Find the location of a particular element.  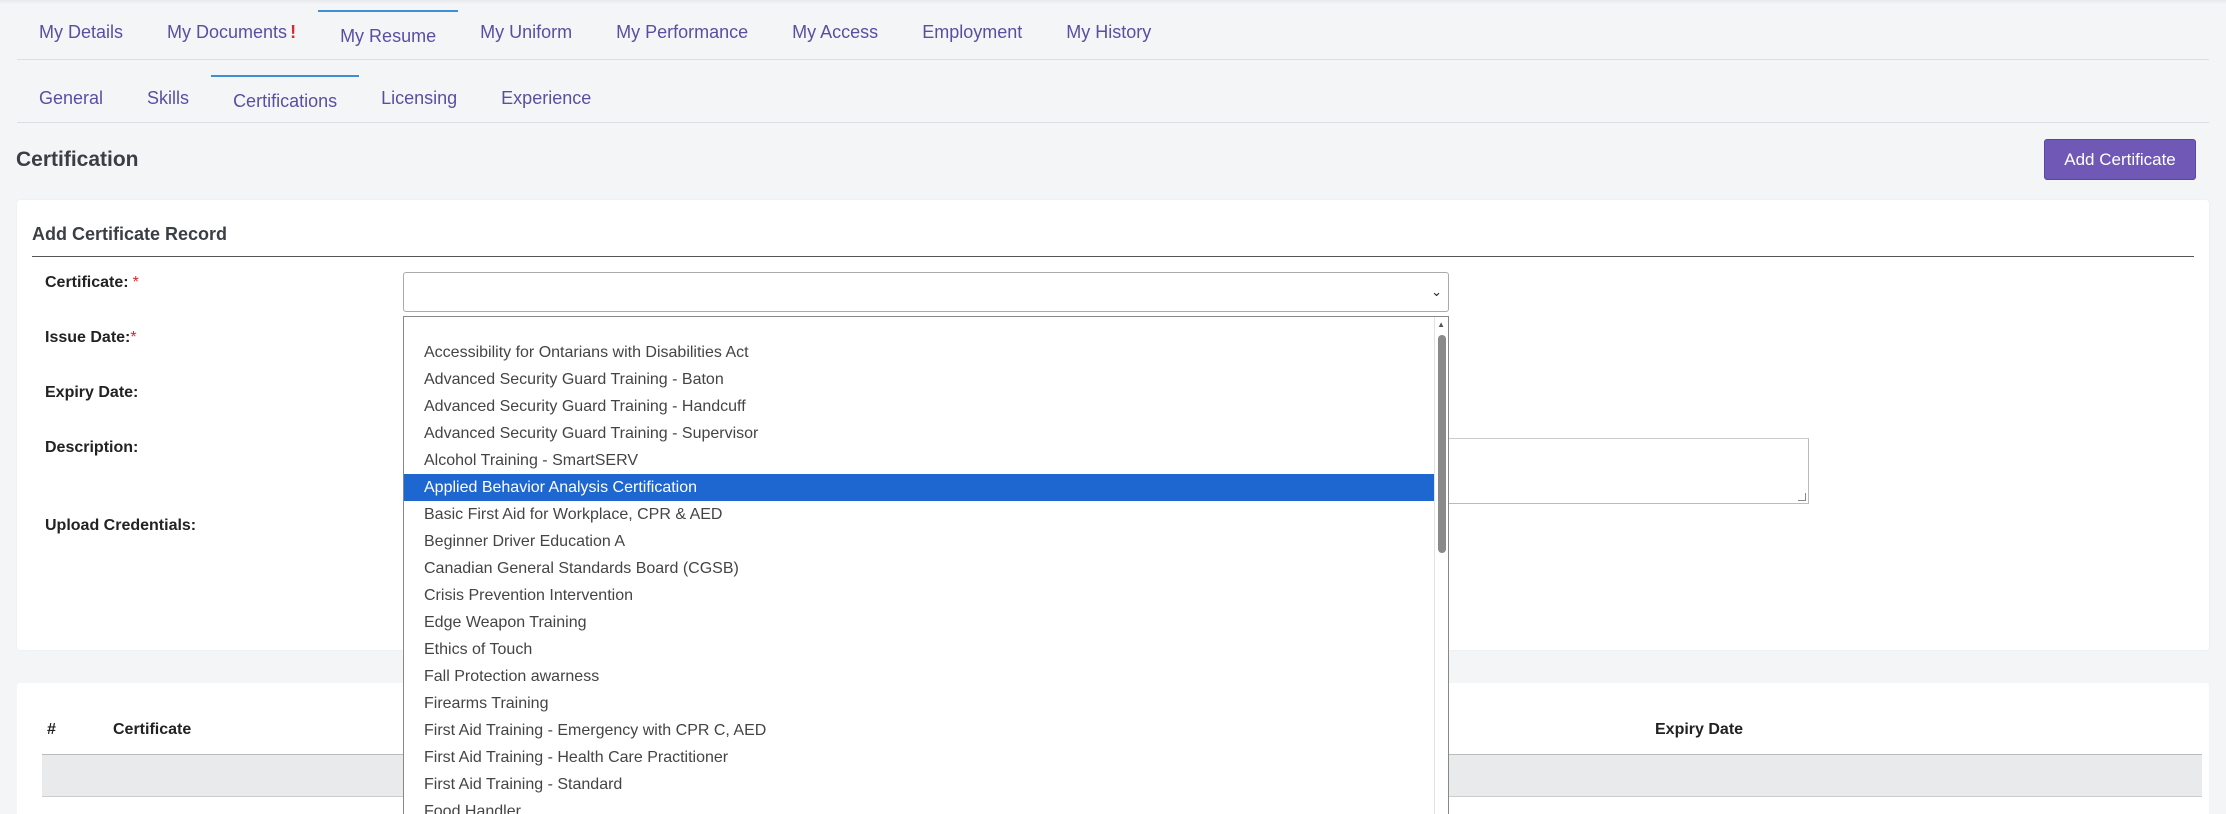

tab-my-details: My Details is located at coordinates (81, 35).